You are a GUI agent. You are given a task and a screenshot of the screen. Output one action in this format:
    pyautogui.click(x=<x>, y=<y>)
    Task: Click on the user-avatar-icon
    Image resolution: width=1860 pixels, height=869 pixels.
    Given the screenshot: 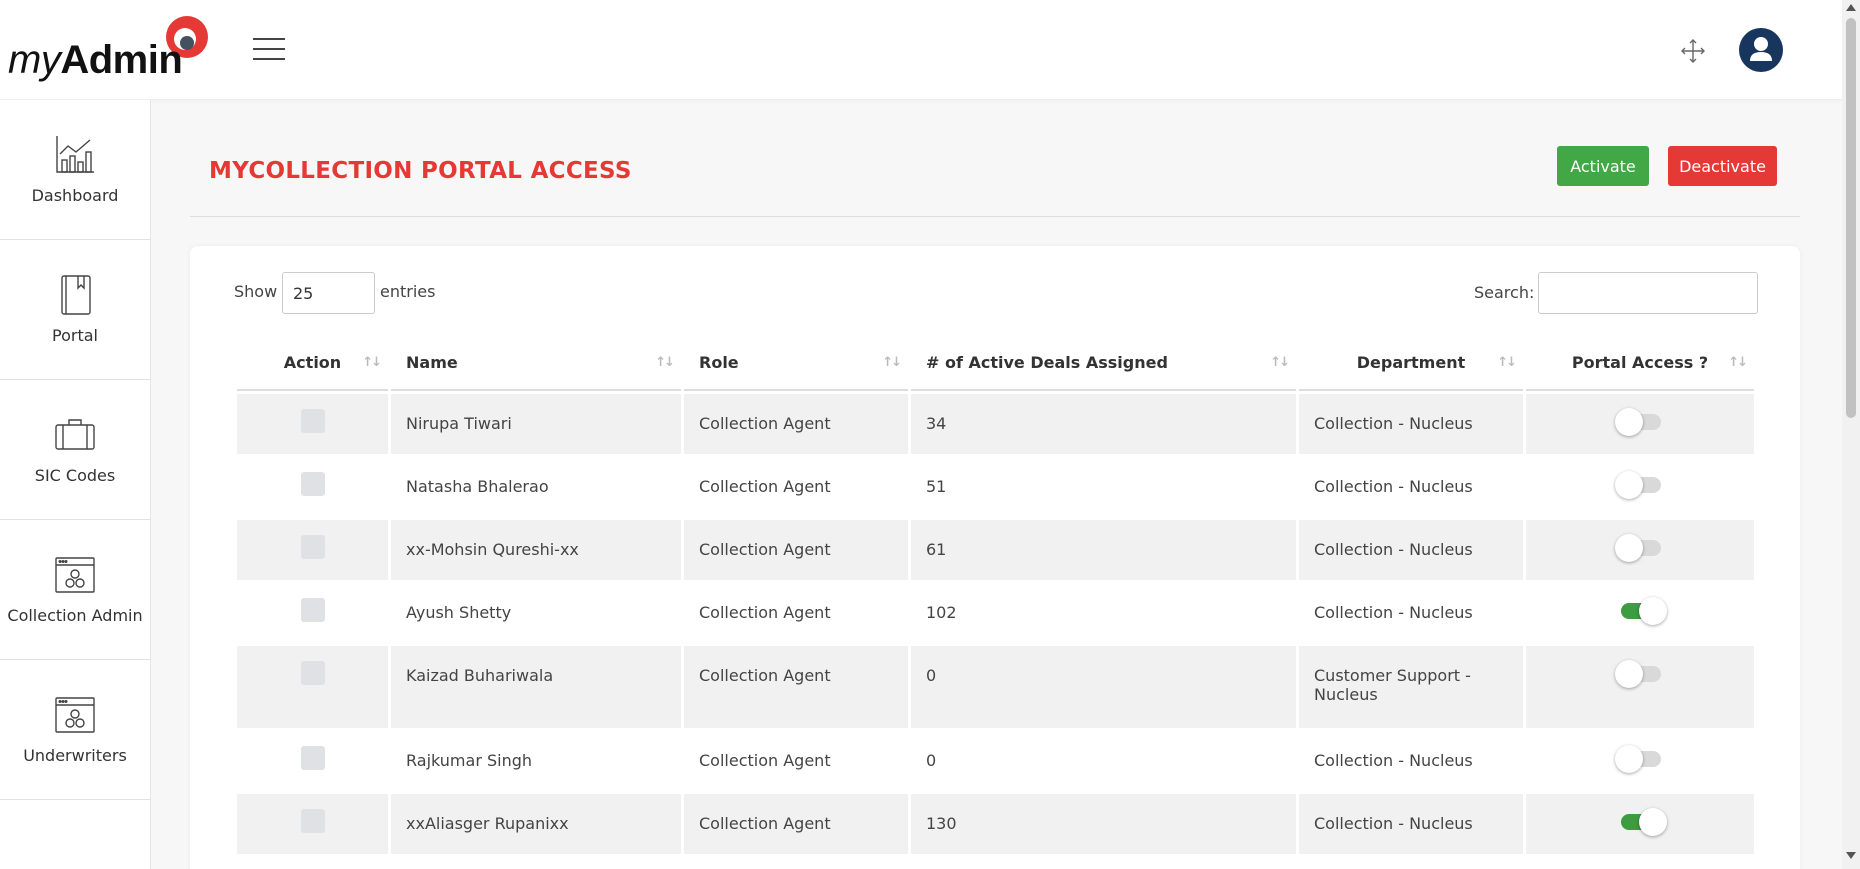 What is the action you would take?
    pyautogui.click(x=1761, y=50)
    